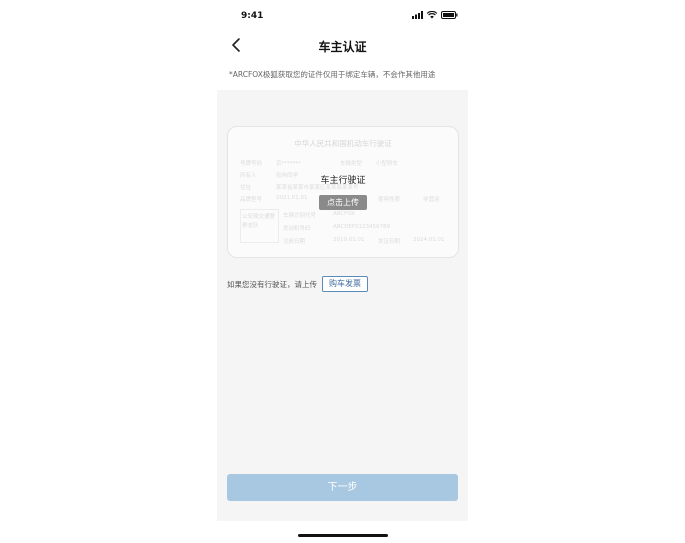 The image size is (685, 543). What do you see at coordinates (343, 143) in the screenshot?
I see `license-card-title: 中华人民共和国机动车行驶证` at bounding box center [343, 143].